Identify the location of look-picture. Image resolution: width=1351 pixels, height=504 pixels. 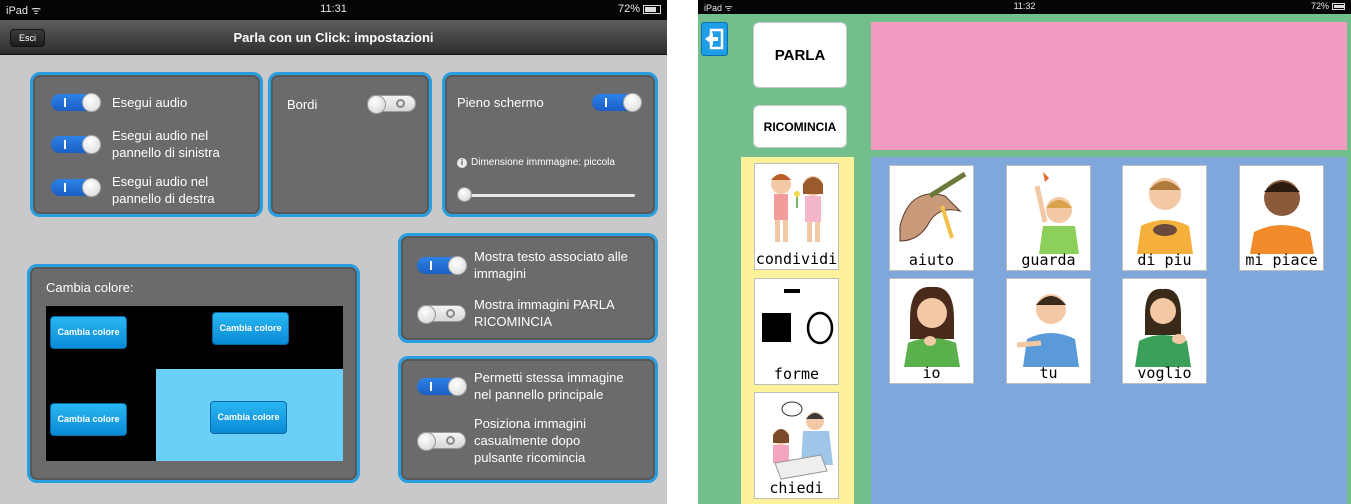
(1056, 213).